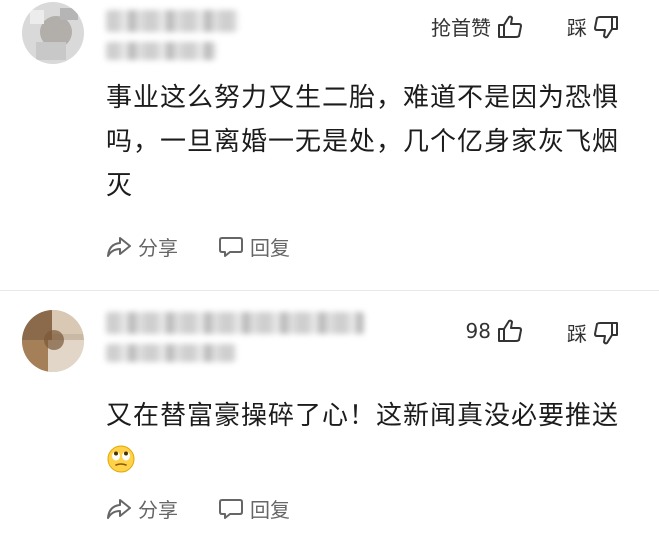 The width and height of the screenshot is (659, 540). What do you see at coordinates (366, 441) in the screenshot?
I see `comment-text-container: 又在替富豪操碎了心！这新闻真没必要推送` at bounding box center [366, 441].